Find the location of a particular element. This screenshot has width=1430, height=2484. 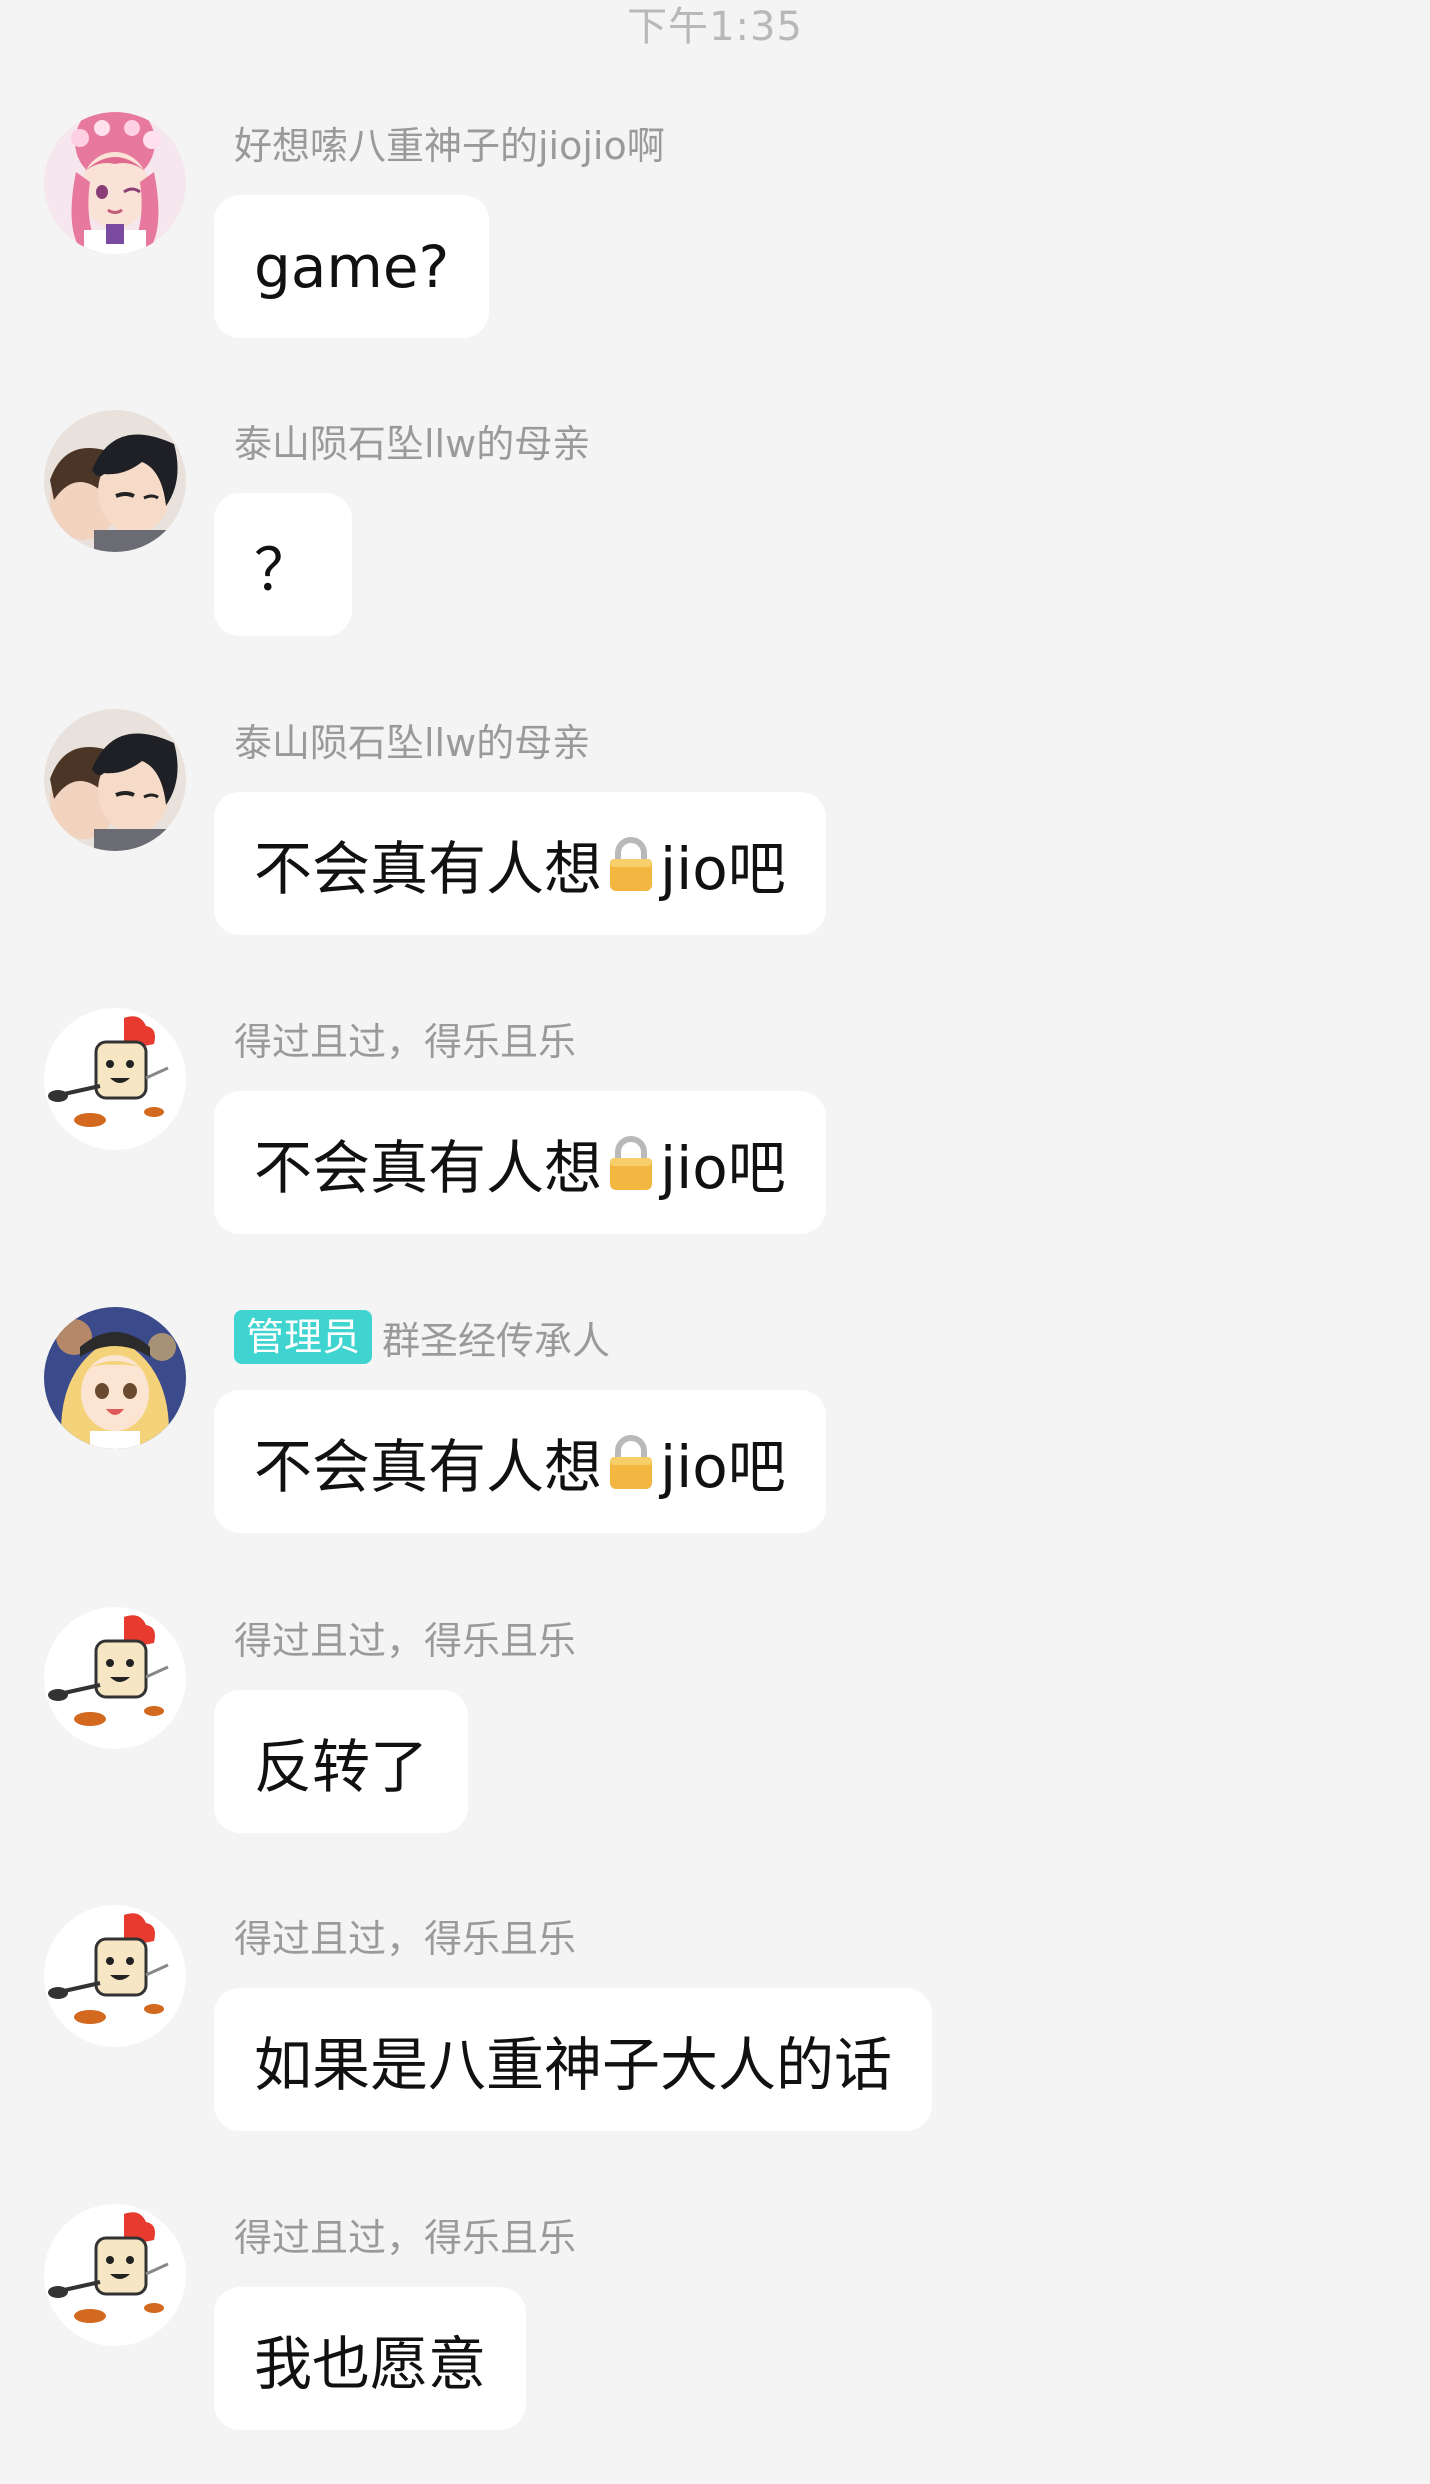

timestamp: 下午1:35 is located at coordinates (715, 27).